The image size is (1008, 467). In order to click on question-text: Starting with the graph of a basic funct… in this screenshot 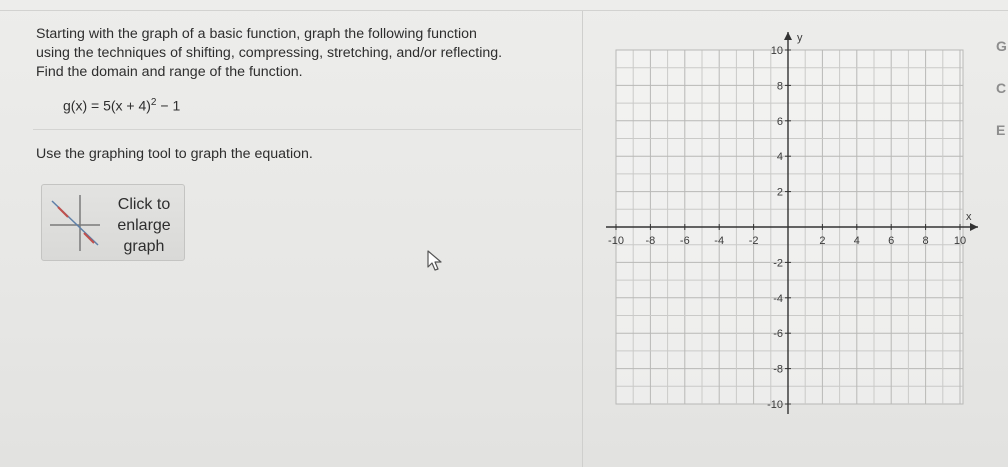, I will do `click(308, 53)`.